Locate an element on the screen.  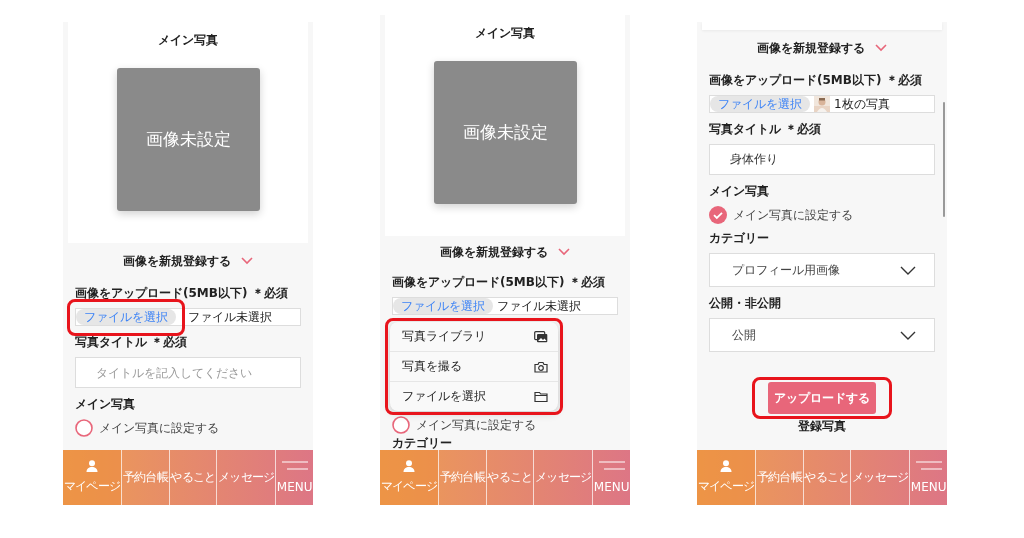
camera-icon is located at coordinates (541, 366).